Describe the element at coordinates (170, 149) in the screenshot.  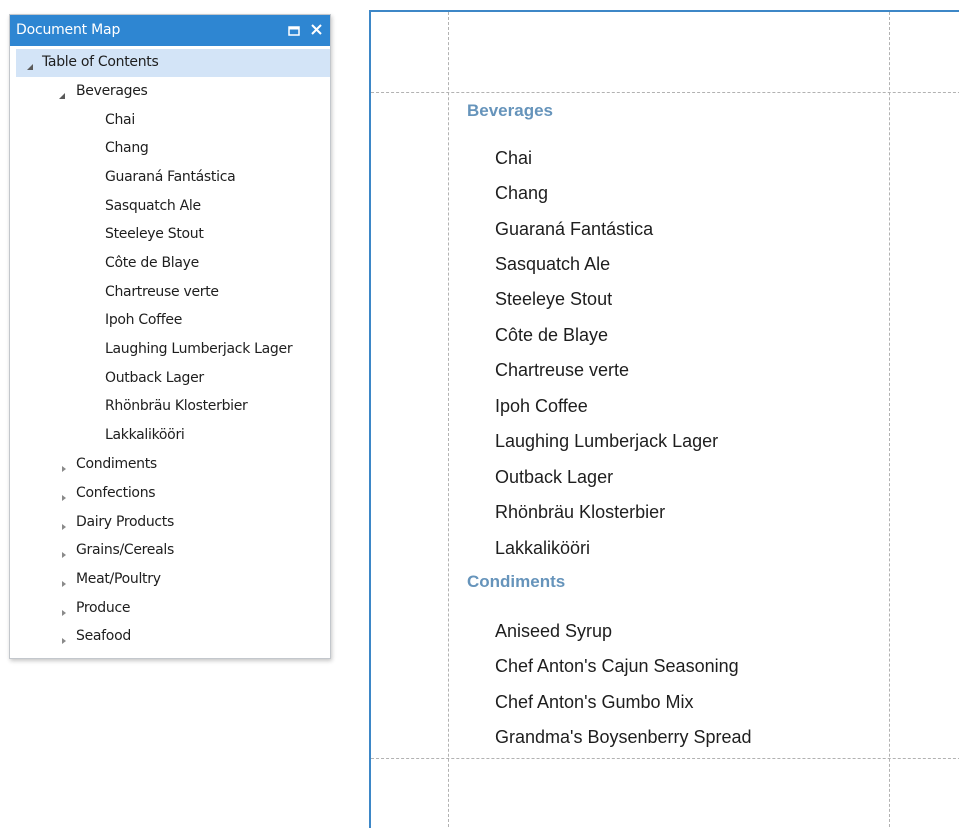
I see `tree-item-product: Chang` at that location.